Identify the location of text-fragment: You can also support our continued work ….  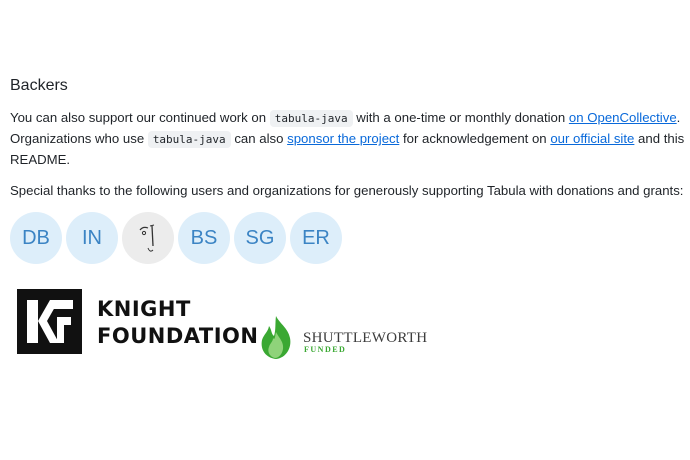
(140, 117).